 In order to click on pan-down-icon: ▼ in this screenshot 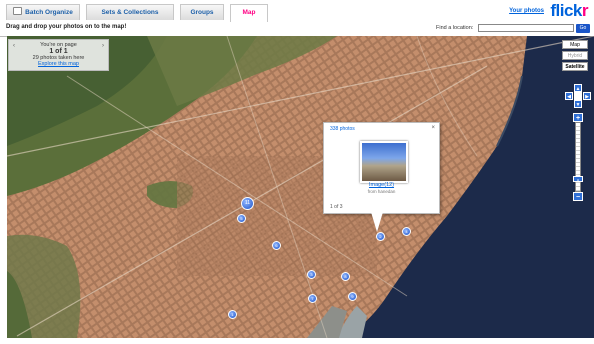, I will do `click(578, 104)`.